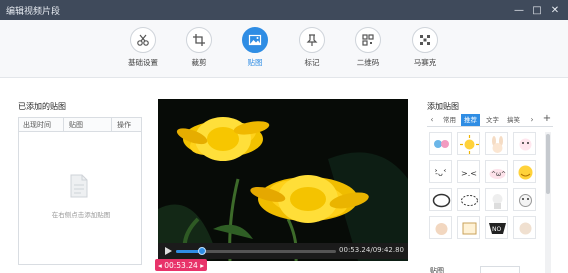 This screenshot has width=568, height=273. I want to click on play-icon, so click(168, 252).